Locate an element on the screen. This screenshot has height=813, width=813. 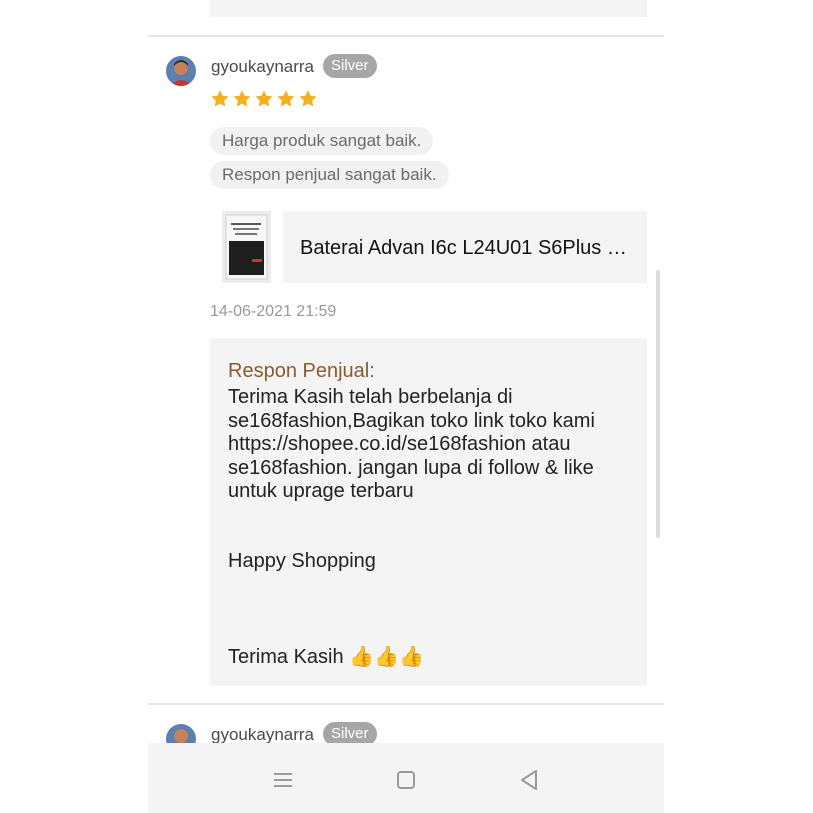
scrollbar is located at coordinates (658, 404).